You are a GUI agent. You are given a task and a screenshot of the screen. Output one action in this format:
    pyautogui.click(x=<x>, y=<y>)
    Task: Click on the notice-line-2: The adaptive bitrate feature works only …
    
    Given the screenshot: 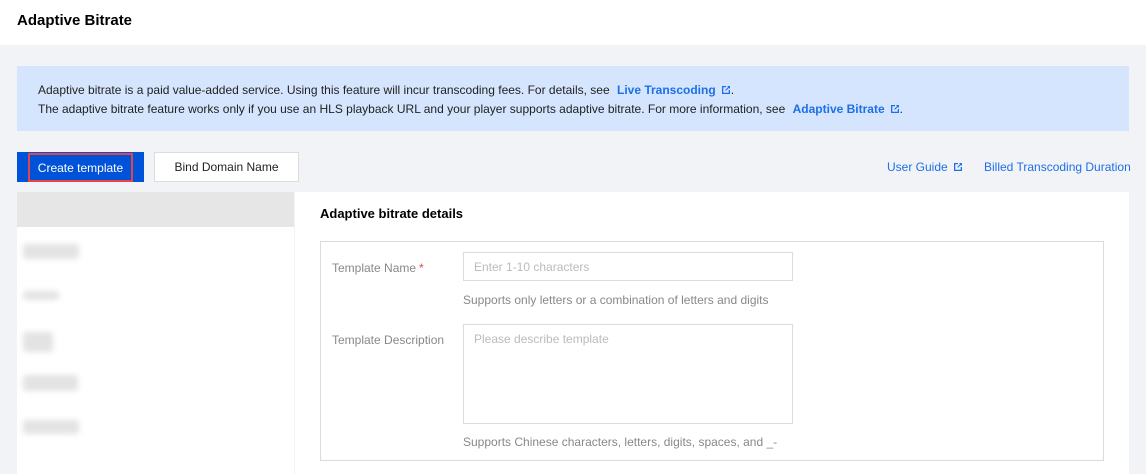 What is the action you would take?
    pyautogui.click(x=572, y=109)
    